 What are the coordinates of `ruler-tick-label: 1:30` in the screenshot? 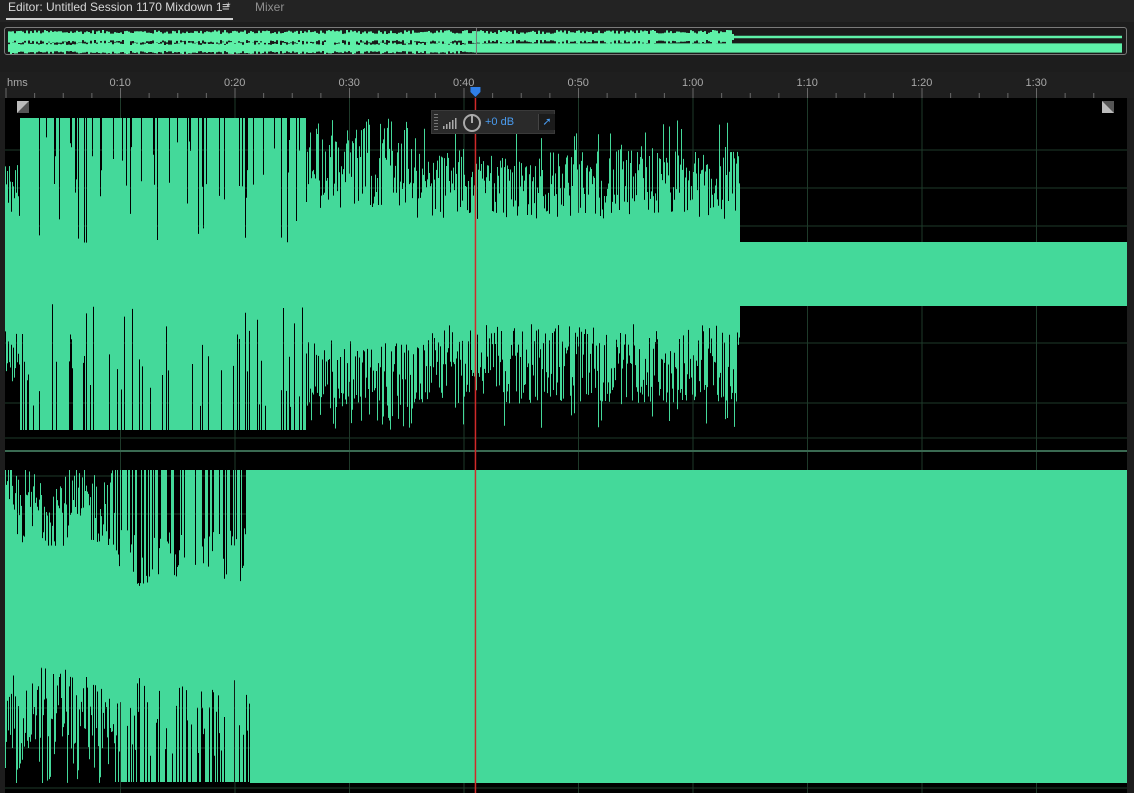 It's located at (1036, 83).